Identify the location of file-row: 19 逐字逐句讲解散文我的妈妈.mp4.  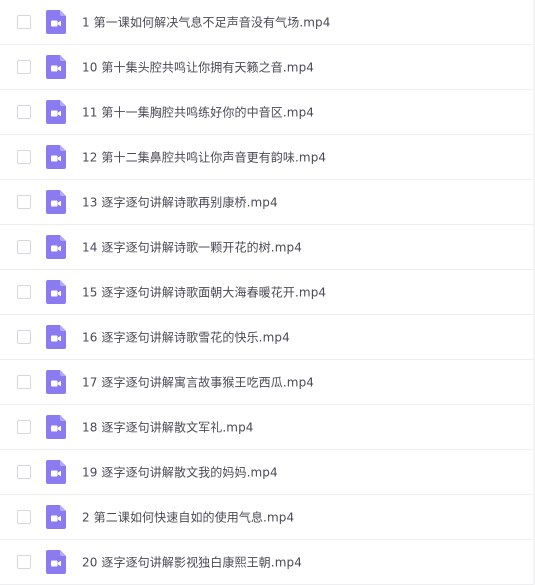
(266, 472).